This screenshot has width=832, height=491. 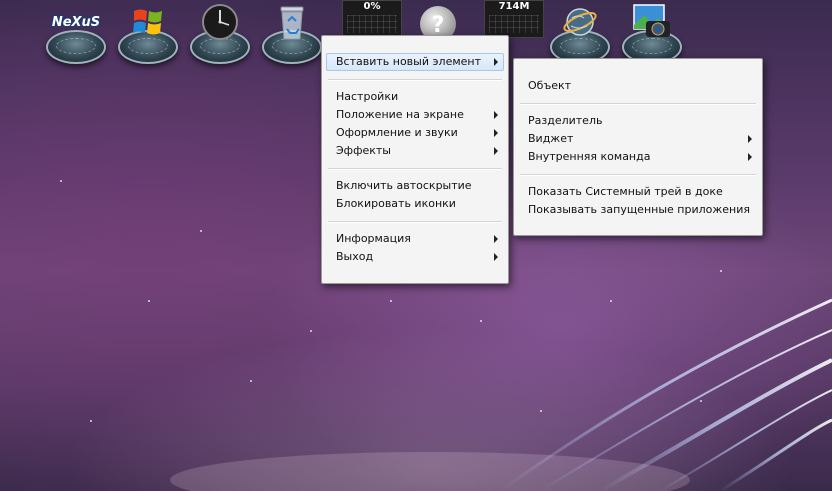 What do you see at coordinates (580, 22) in the screenshot?
I see `internet-globe-icon` at bounding box center [580, 22].